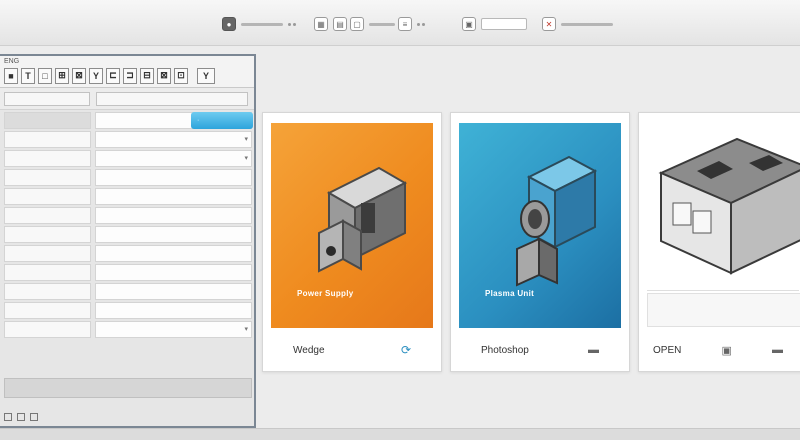  I want to click on layers-icon: ≡, so click(405, 24).